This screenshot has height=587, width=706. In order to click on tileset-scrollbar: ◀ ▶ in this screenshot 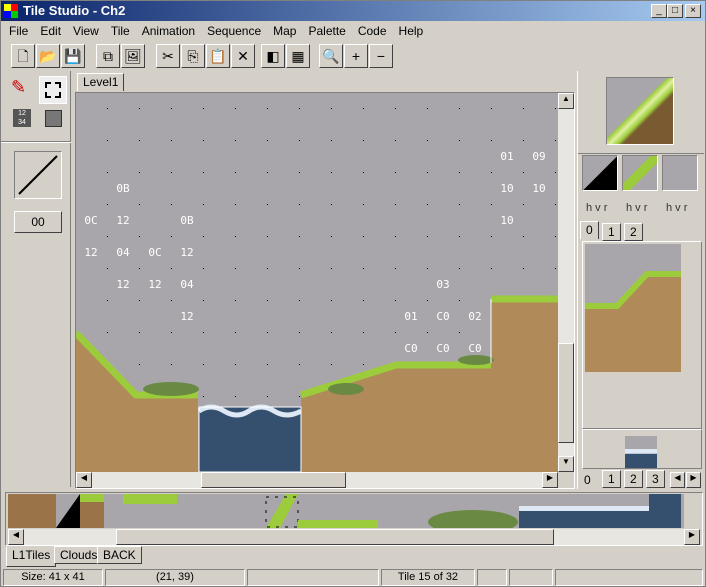, I will do `click(354, 537)`.